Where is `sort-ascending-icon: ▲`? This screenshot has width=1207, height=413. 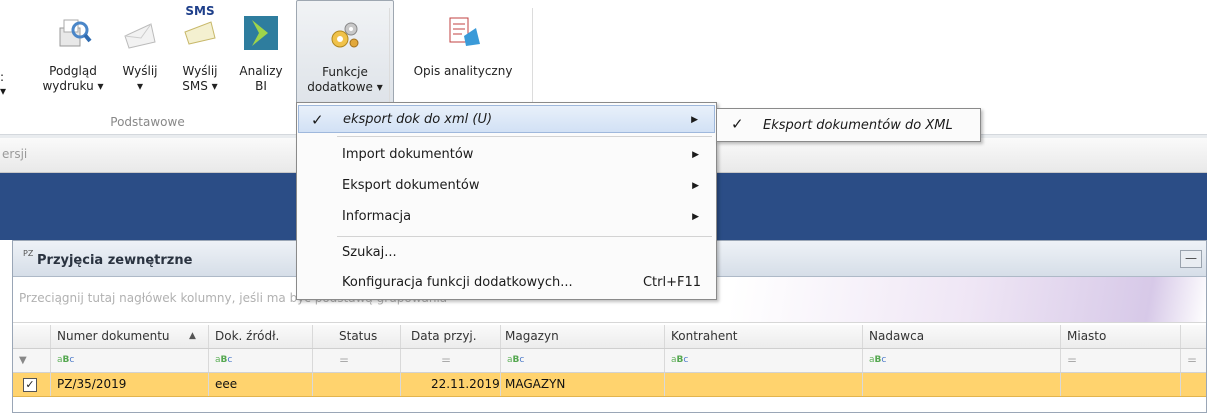 sort-ascending-icon: ▲ is located at coordinates (192, 336).